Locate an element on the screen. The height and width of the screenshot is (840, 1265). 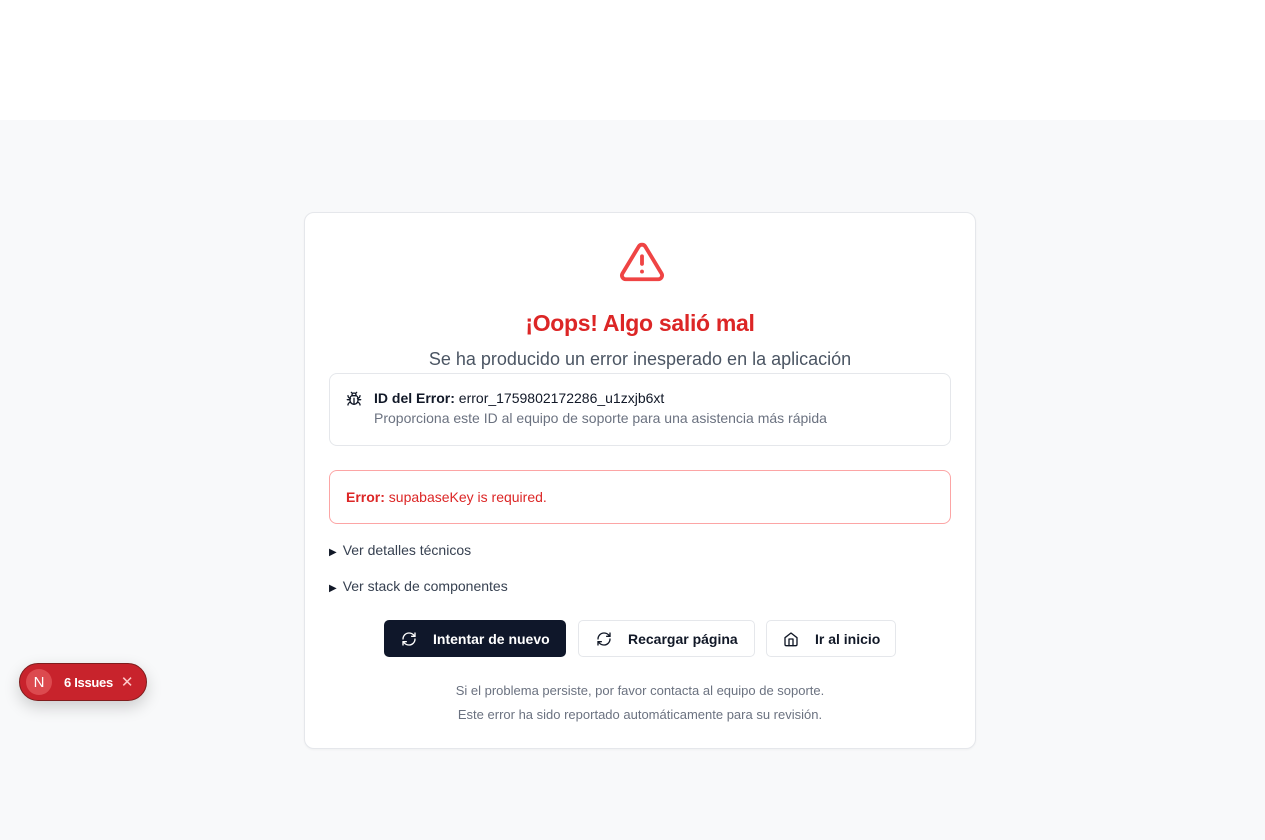
error-message: supabaseKey is required. is located at coordinates (467, 497).